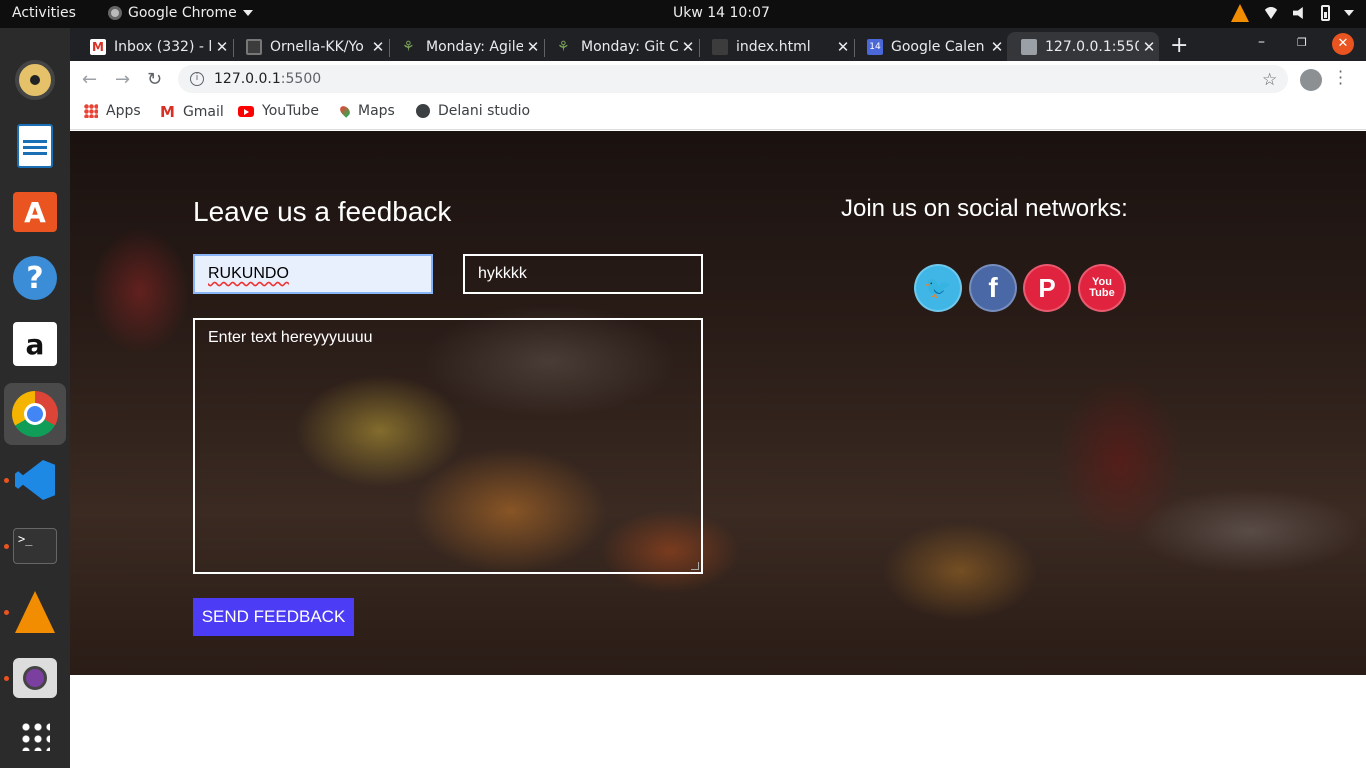 Image resolution: width=1366 pixels, height=768 pixels. I want to click on page-icon, so click(720, 46).